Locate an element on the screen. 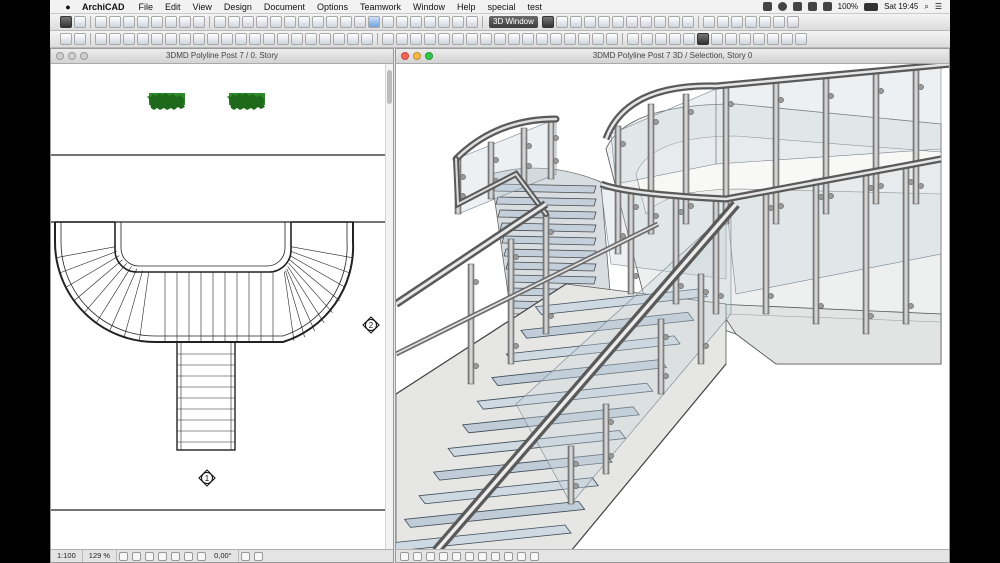 Image resolution: width=1000 pixels, height=563 pixels. straight-stair is located at coordinates (206, 396).